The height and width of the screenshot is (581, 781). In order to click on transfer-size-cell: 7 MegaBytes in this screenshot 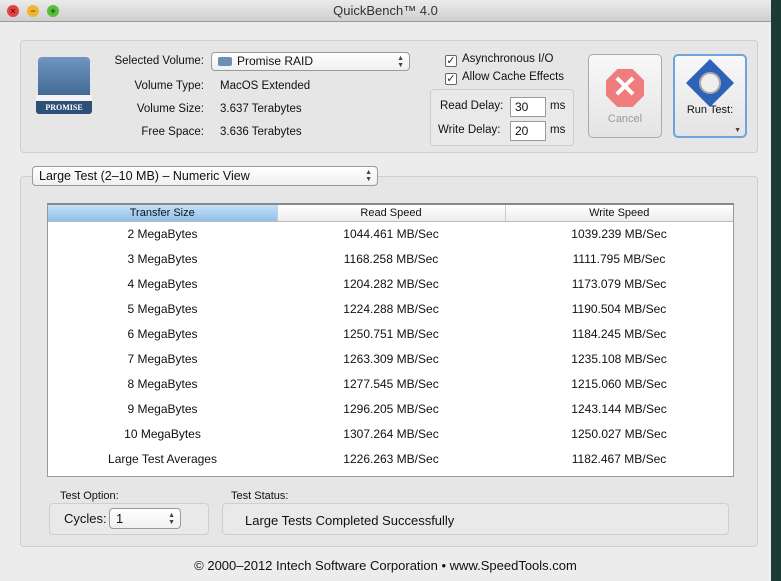, I will do `click(162, 358)`.